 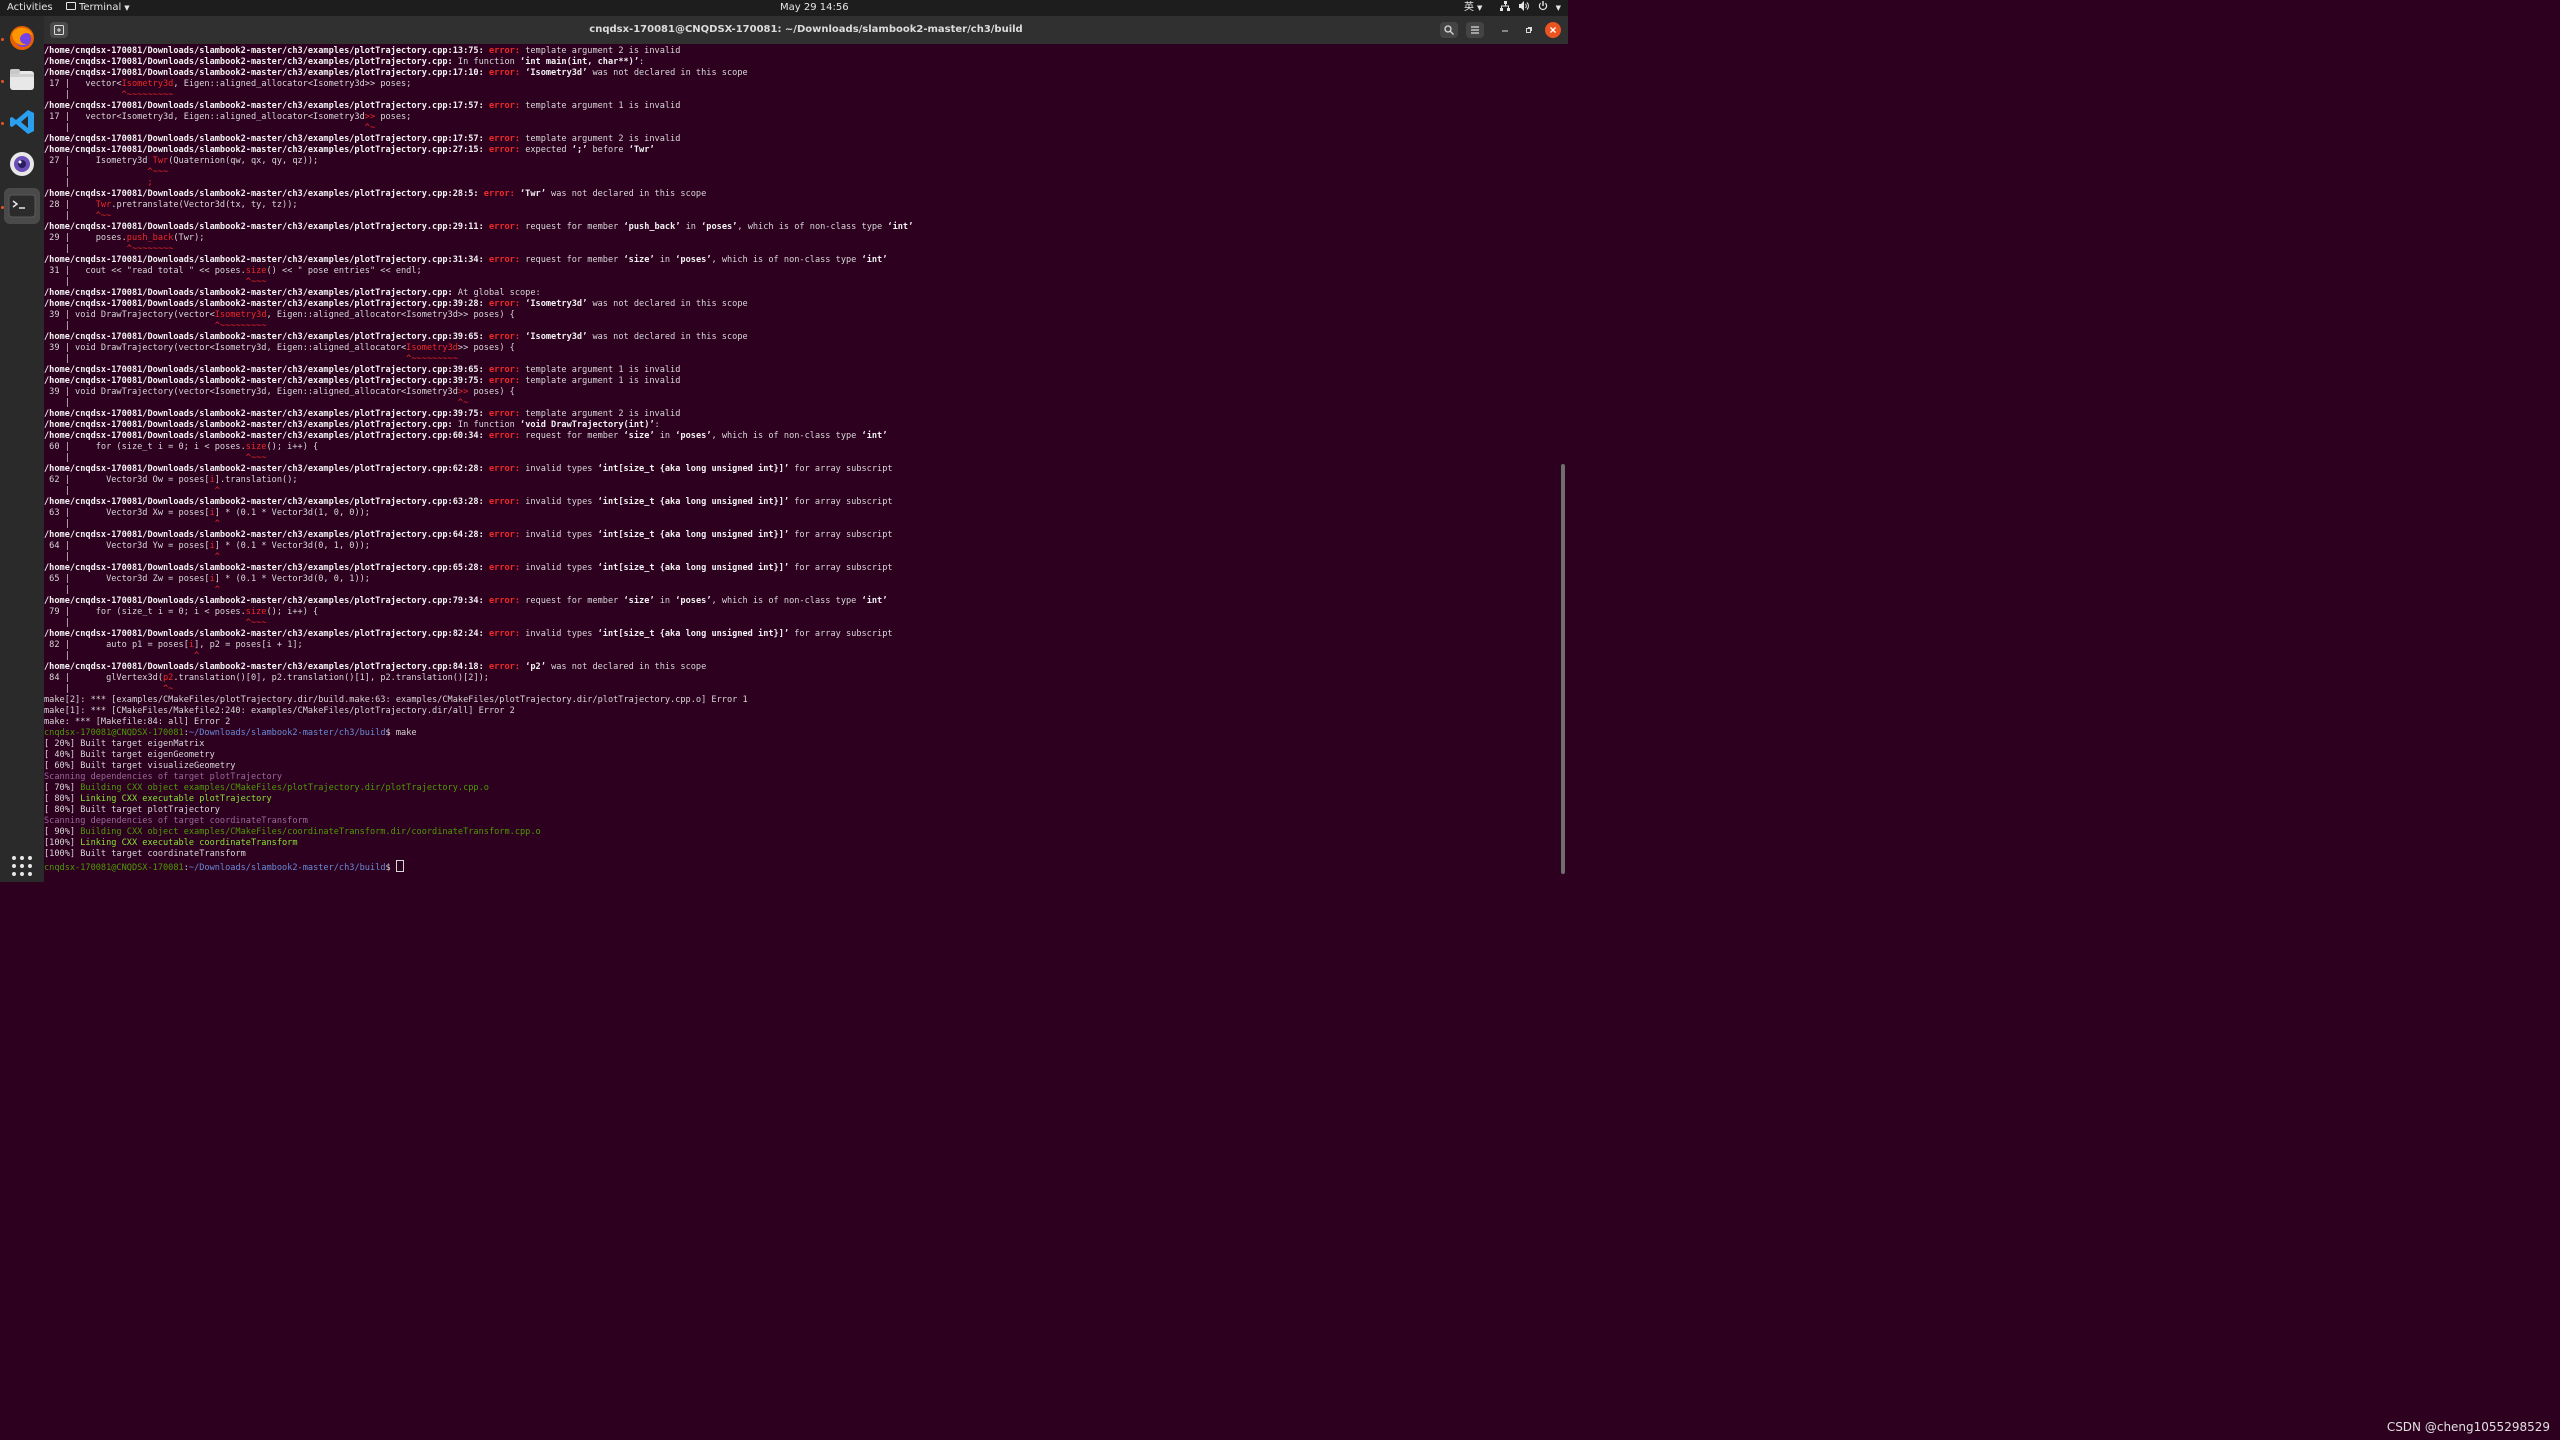 I want to click on terminal-line: | ^~~~~~~~~~, so click(x=478, y=326).